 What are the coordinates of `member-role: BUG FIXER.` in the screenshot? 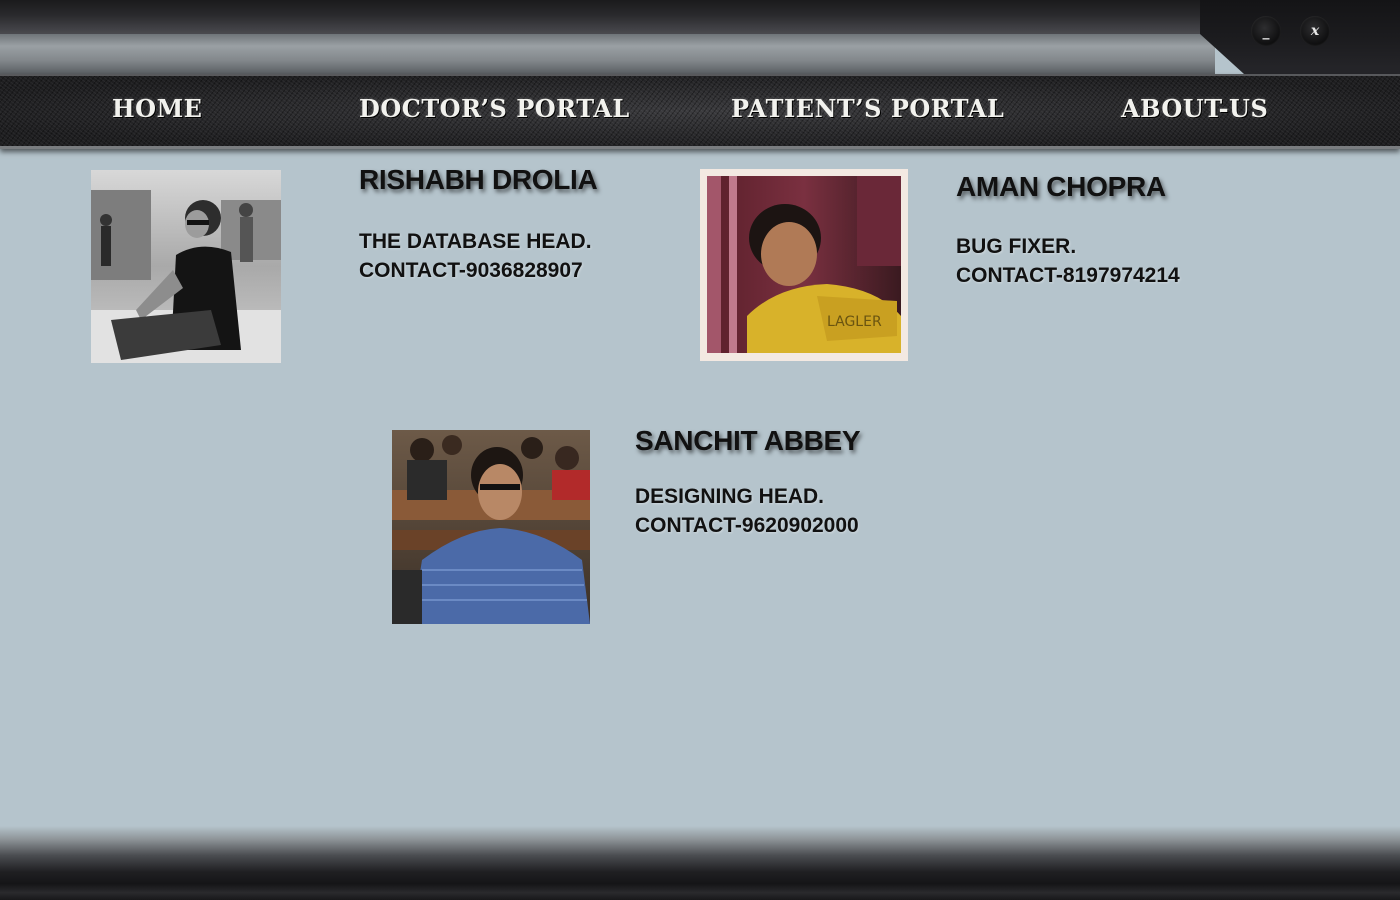 It's located at (1016, 246).